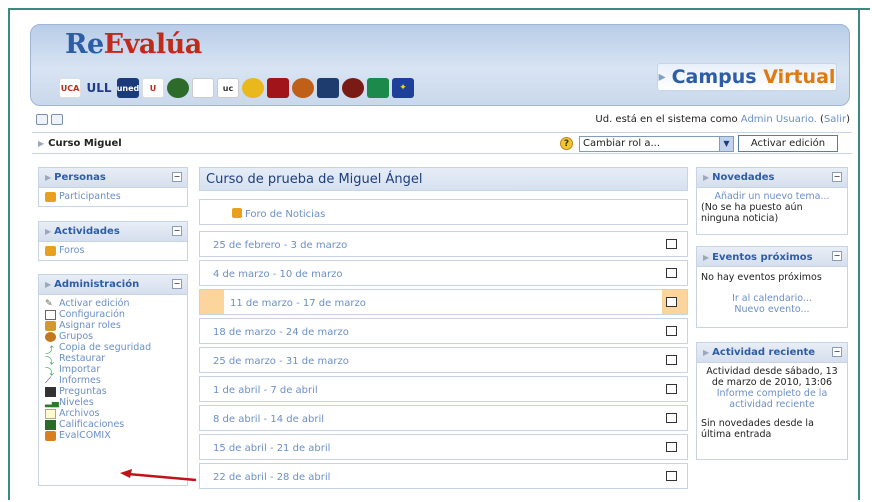 This screenshot has height=502, width=872. What do you see at coordinates (566, 143) in the screenshot?
I see `help-icon: ?` at bounding box center [566, 143].